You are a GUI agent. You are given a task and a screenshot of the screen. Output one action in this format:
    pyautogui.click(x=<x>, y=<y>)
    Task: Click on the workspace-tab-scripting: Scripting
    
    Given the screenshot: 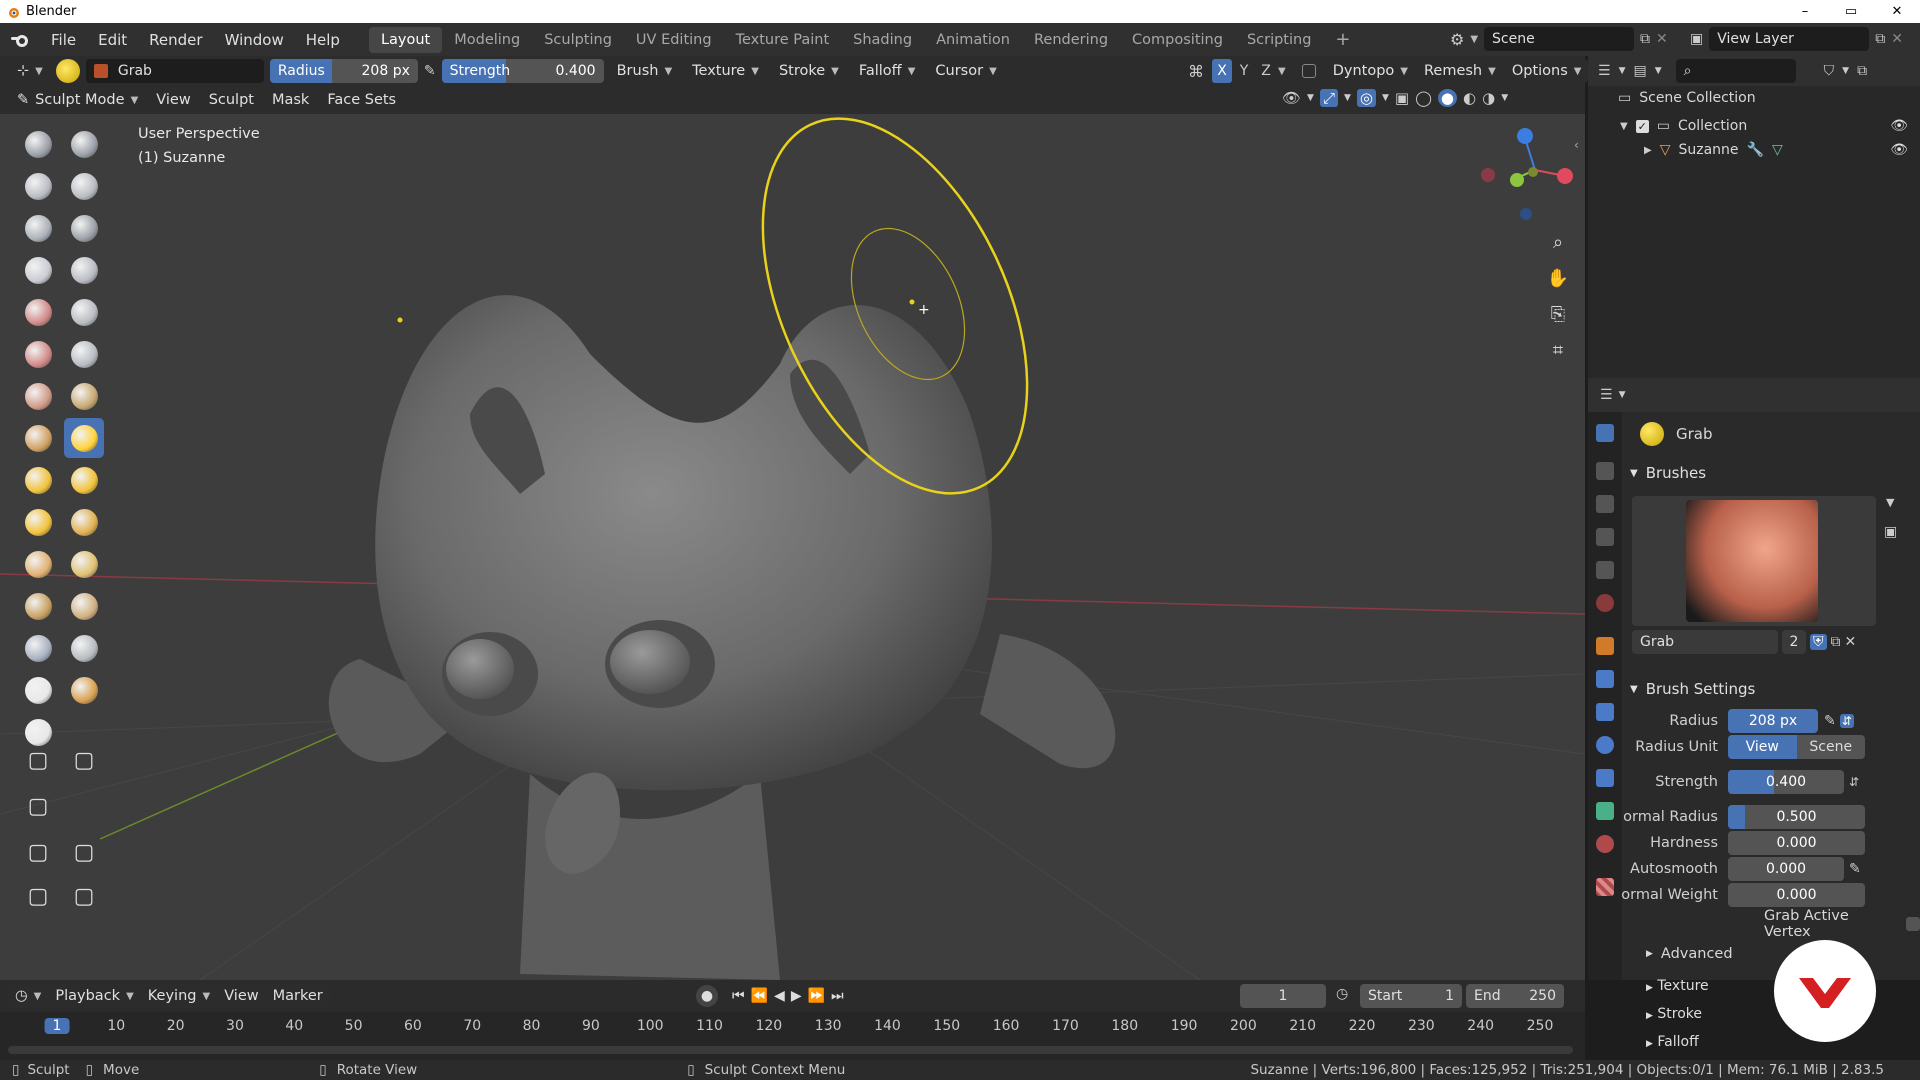 What is the action you would take?
    pyautogui.click(x=1279, y=40)
    